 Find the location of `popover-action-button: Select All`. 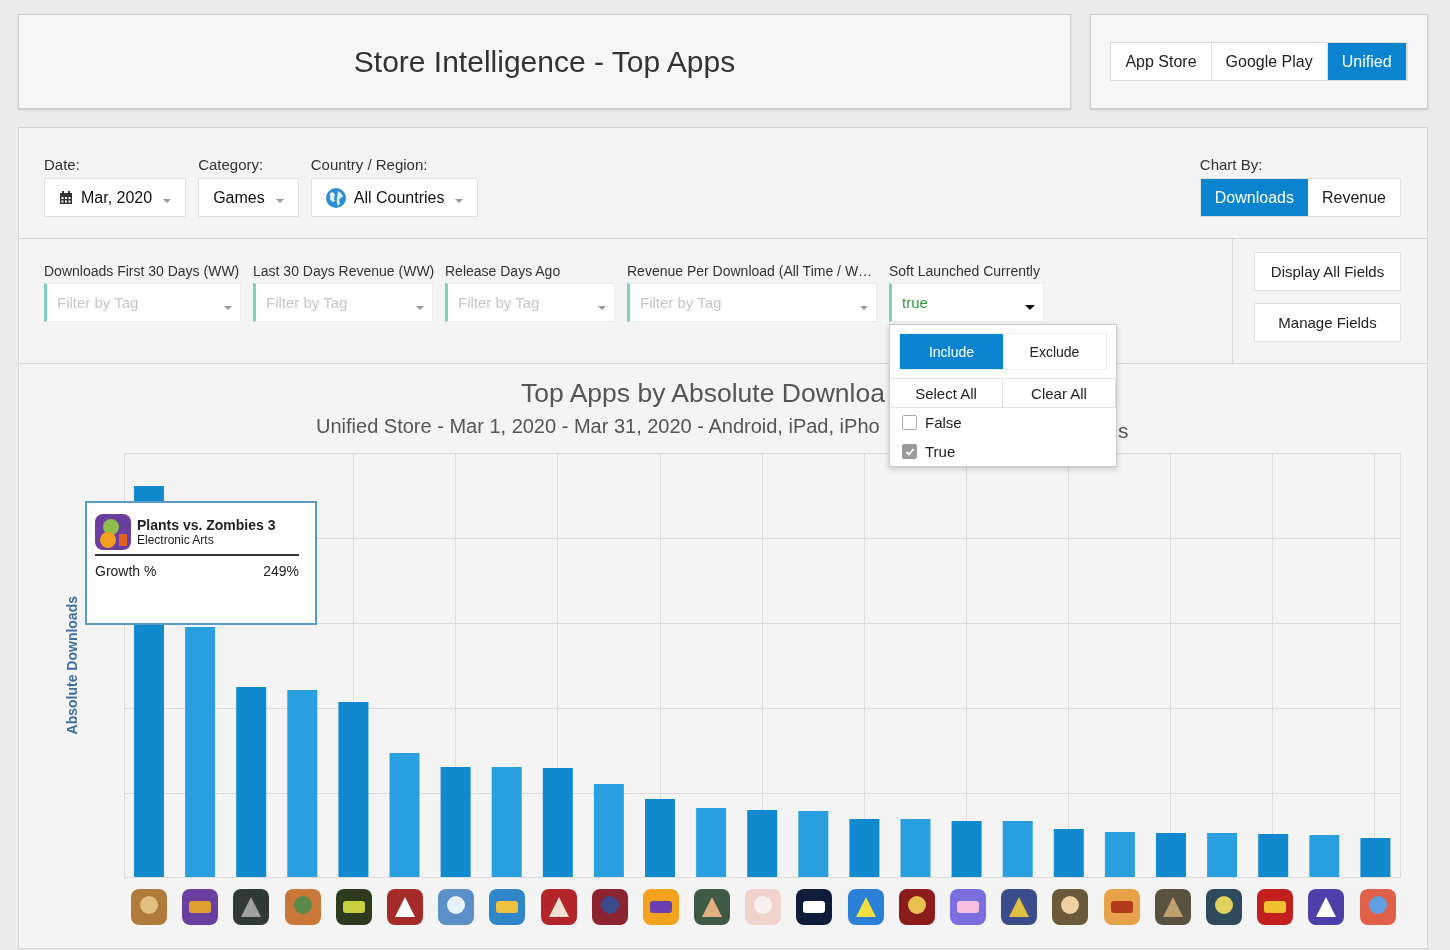

popover-action-button: Select All is located at coordinates (946, 393).